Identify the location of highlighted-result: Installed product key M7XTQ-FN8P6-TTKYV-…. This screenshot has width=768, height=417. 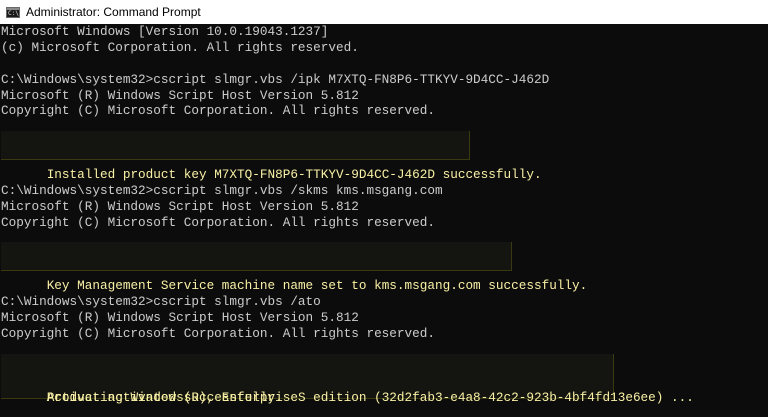
(384, 156).